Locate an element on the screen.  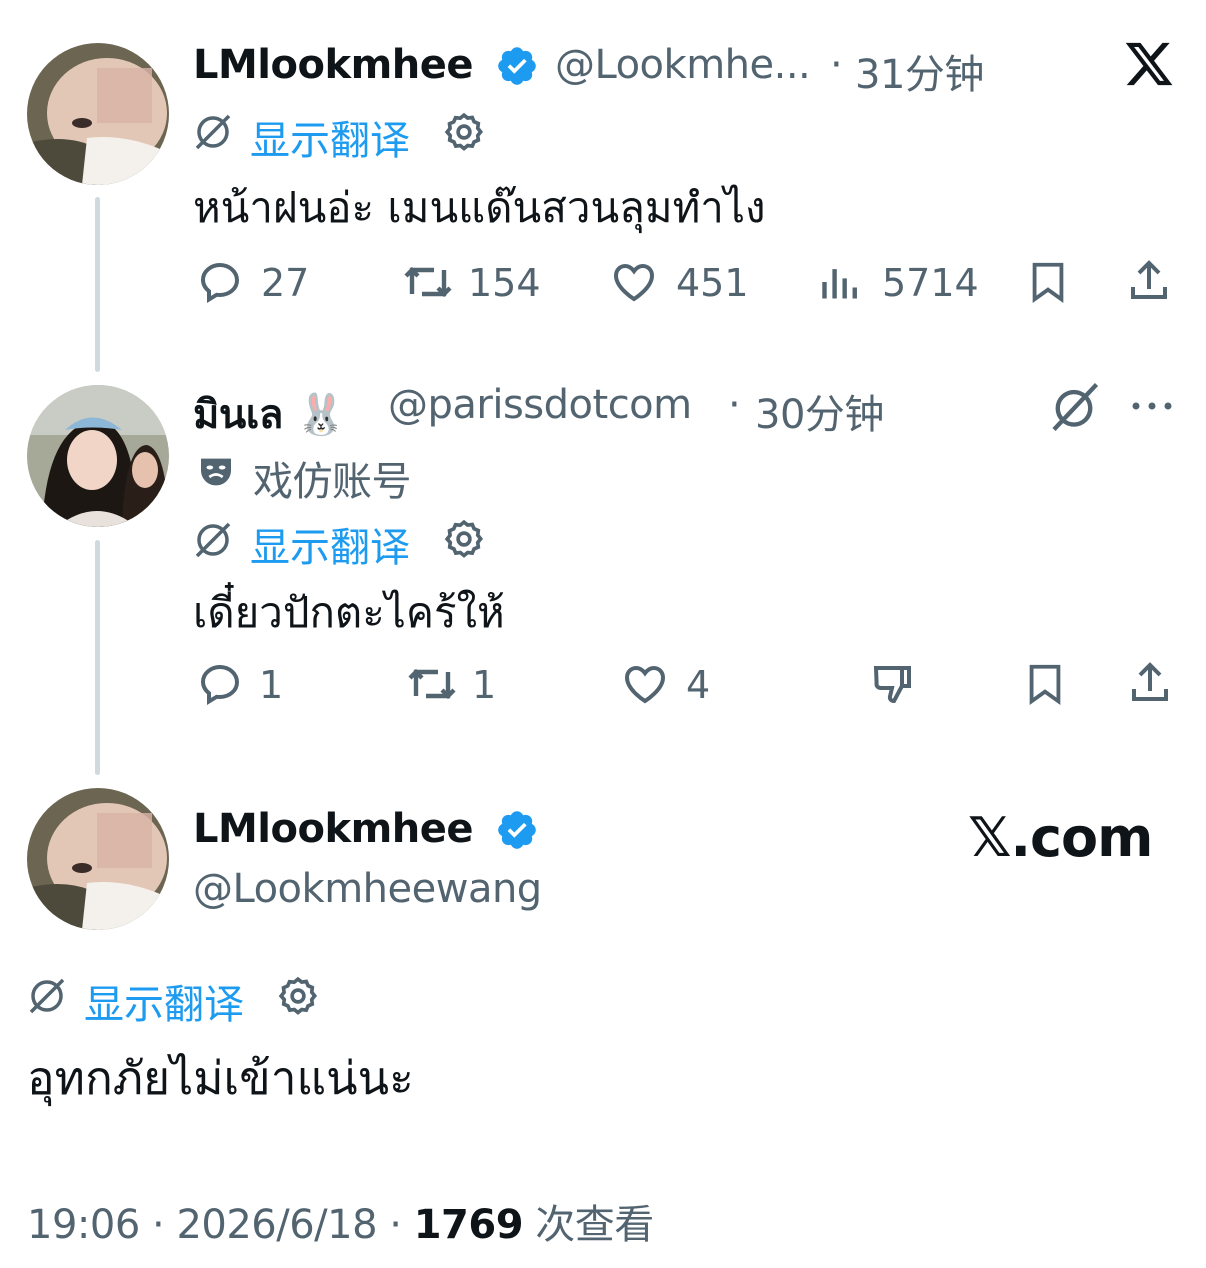
like-count: 4 is located at coordinates (698, 685).